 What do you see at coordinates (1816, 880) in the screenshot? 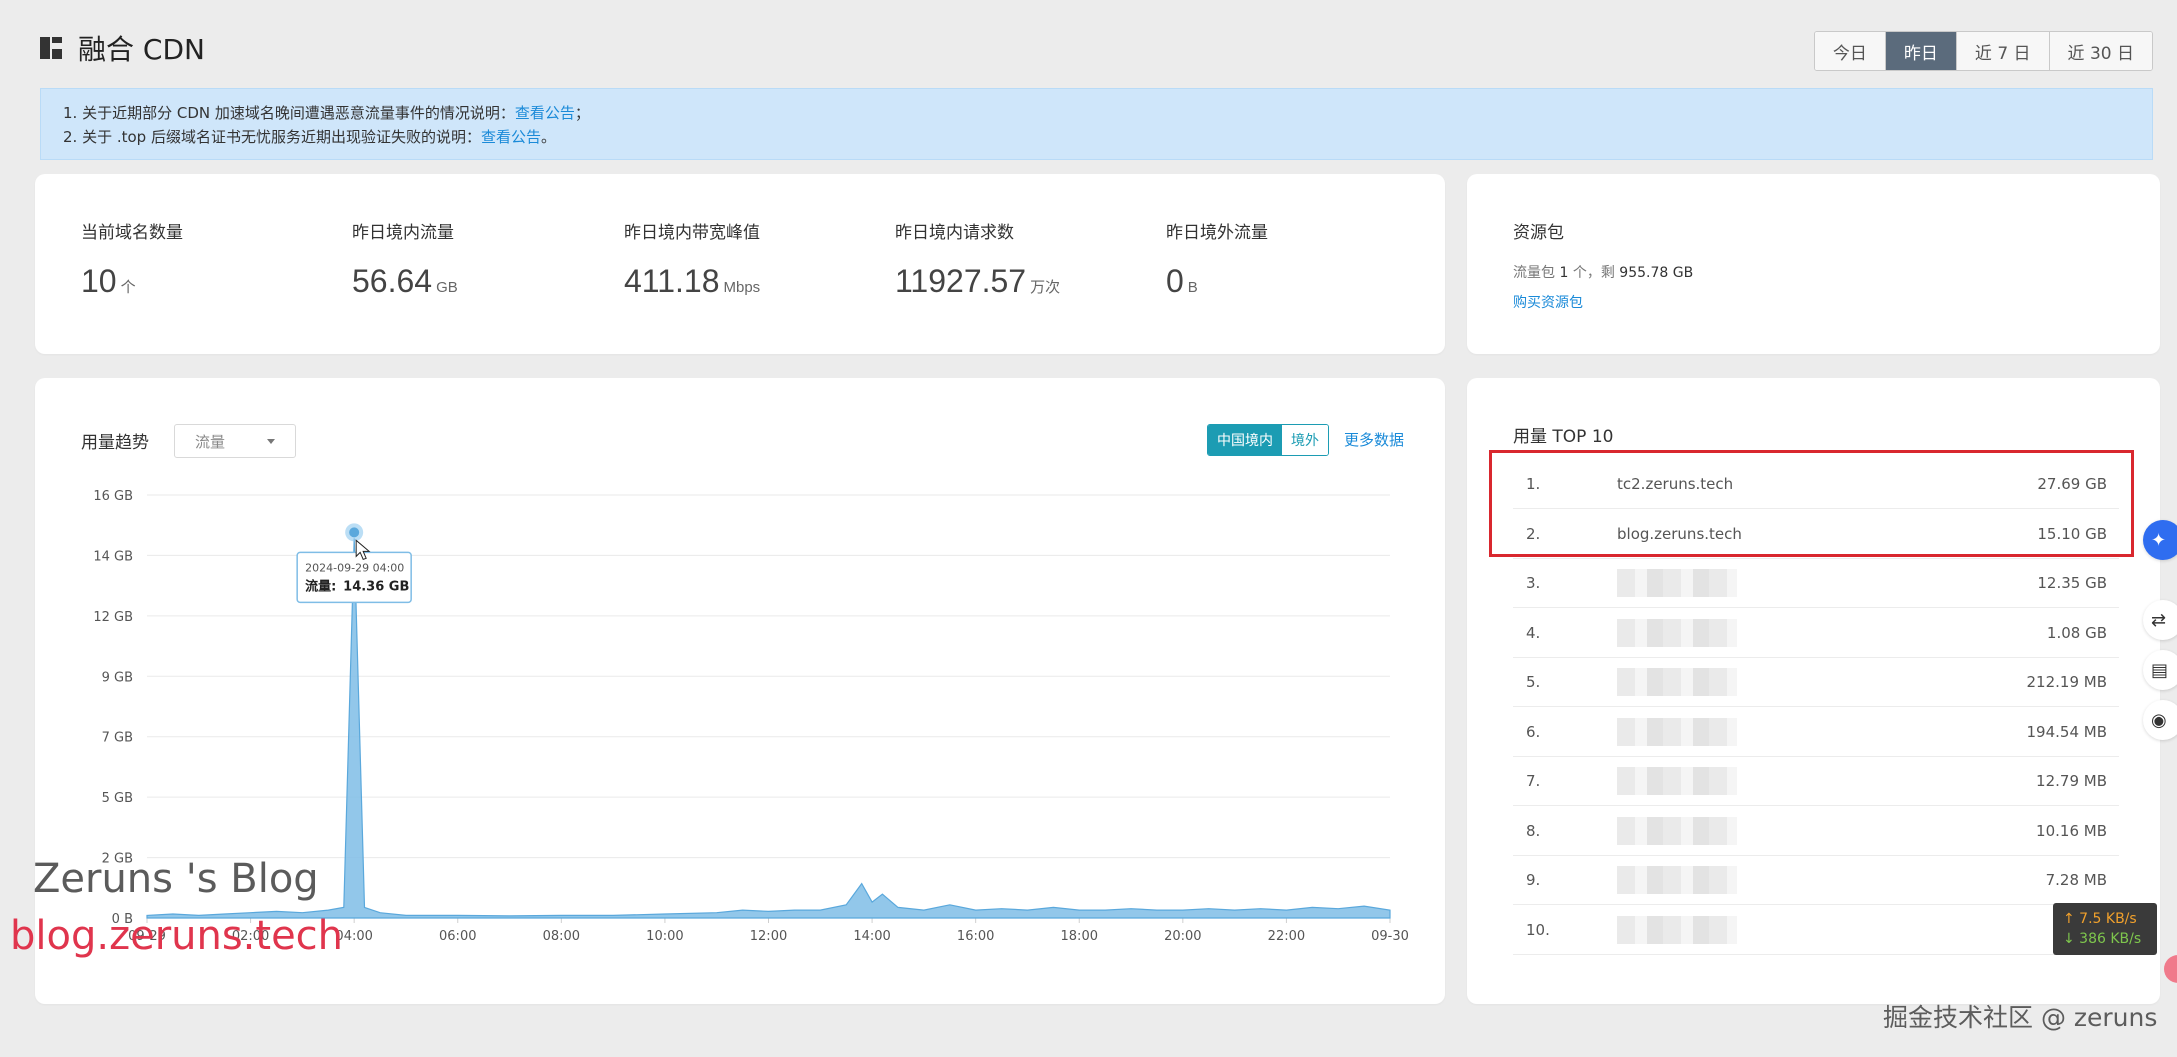
I see `top10-row: 9. 7.28 MB` at bounding box center [1816, 880].